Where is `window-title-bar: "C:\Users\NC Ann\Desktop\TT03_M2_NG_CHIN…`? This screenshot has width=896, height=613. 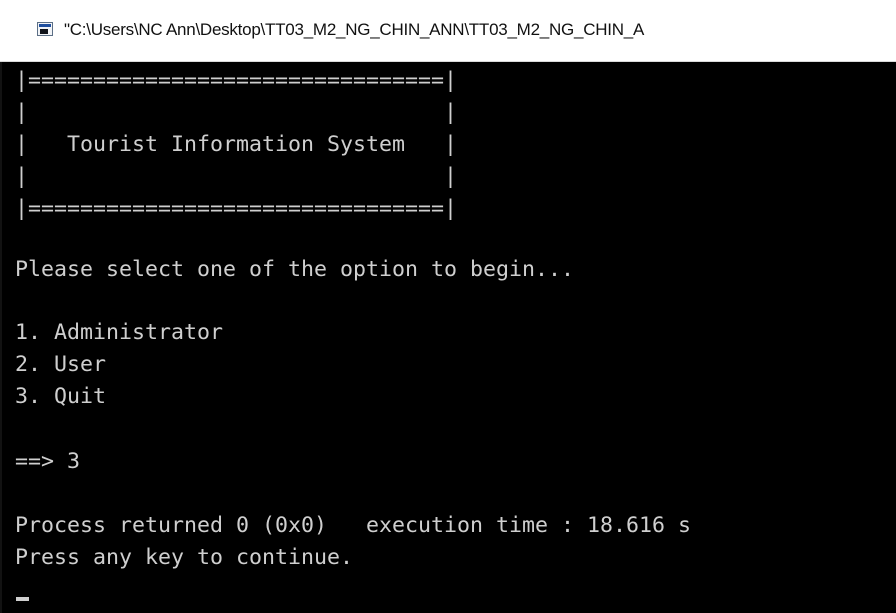 window-title-bar: "C:\Users\NC Ann\Desktop\TT03_M2_NG_CHIN… is located at coordinates (448, 31).